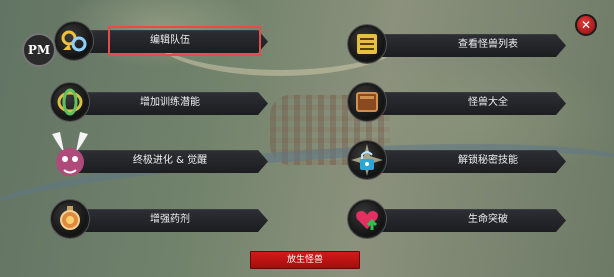  Describe the element at coordinates (488, 102) in the screenshot. I see `menu-label: 怪兽大全` at that location.